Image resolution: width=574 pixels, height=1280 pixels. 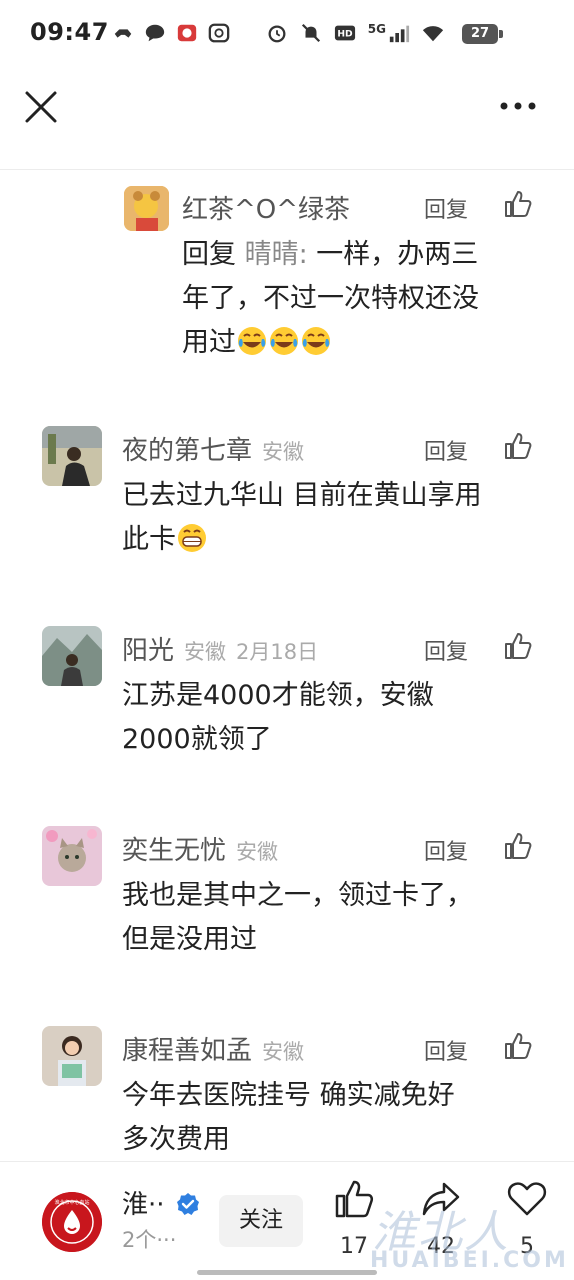 I want to click on home-indicator, so click(x=287, y=1272).